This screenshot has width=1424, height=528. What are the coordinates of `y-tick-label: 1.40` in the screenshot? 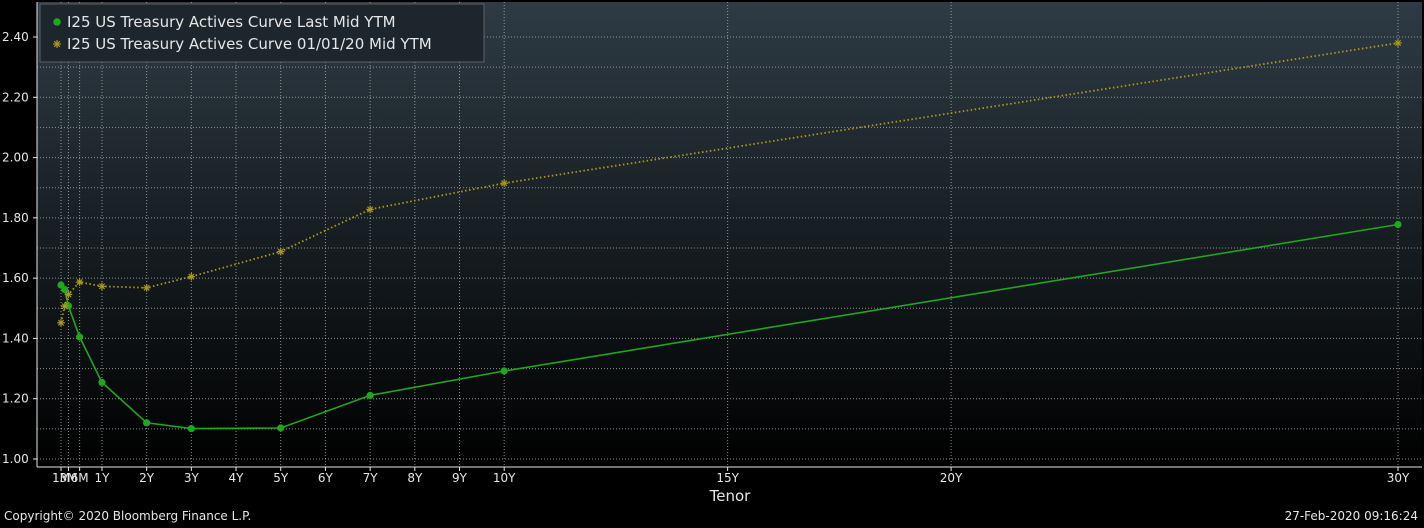 It's located at (15, 338).